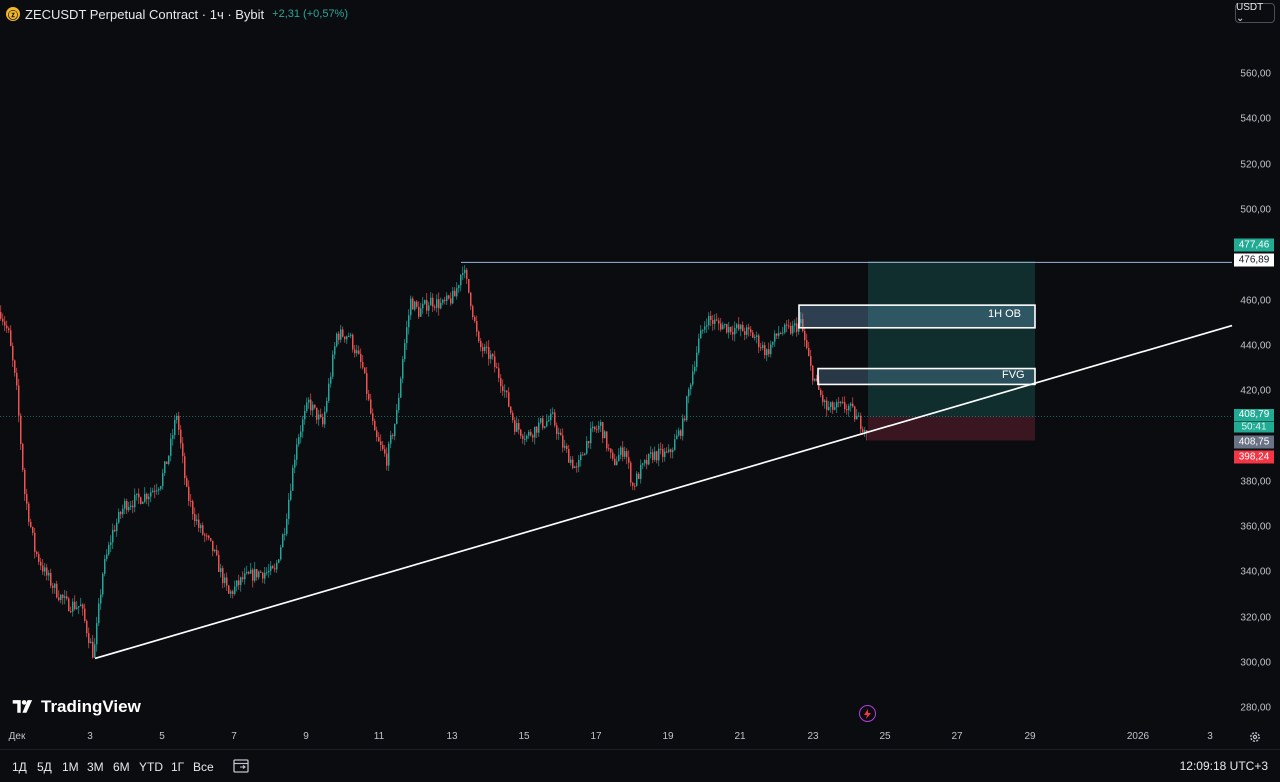 This screenshot has width=1280, height=782. I want to click on tradingview-brand: TradingView, so click(75, 707).